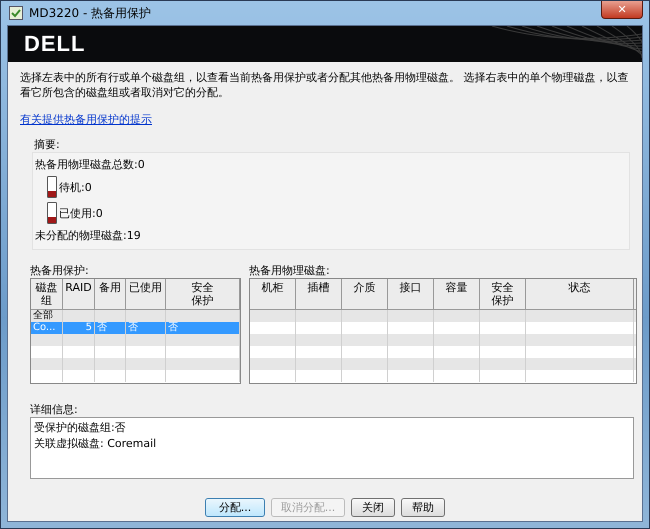 This screenshot has width=650, height=529. What do you see at coordinates (457, 294) in the screenshot?
I see `column-header: 容量` at bounding box center [457, 294].